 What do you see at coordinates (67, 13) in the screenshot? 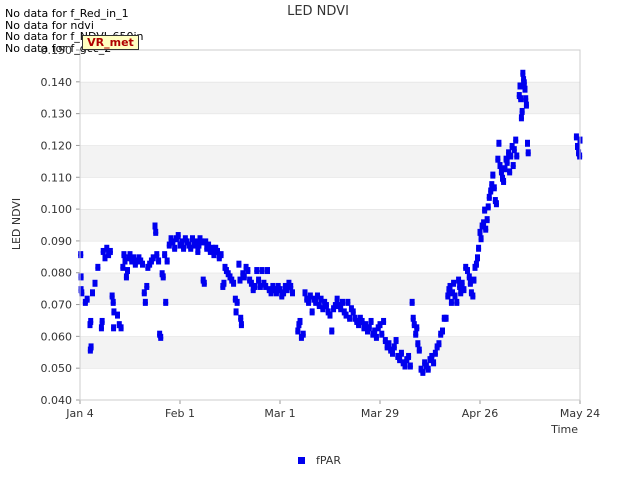
I see `no-data-note: No data for f_Red_in_1` at bounding box center [67, 13].